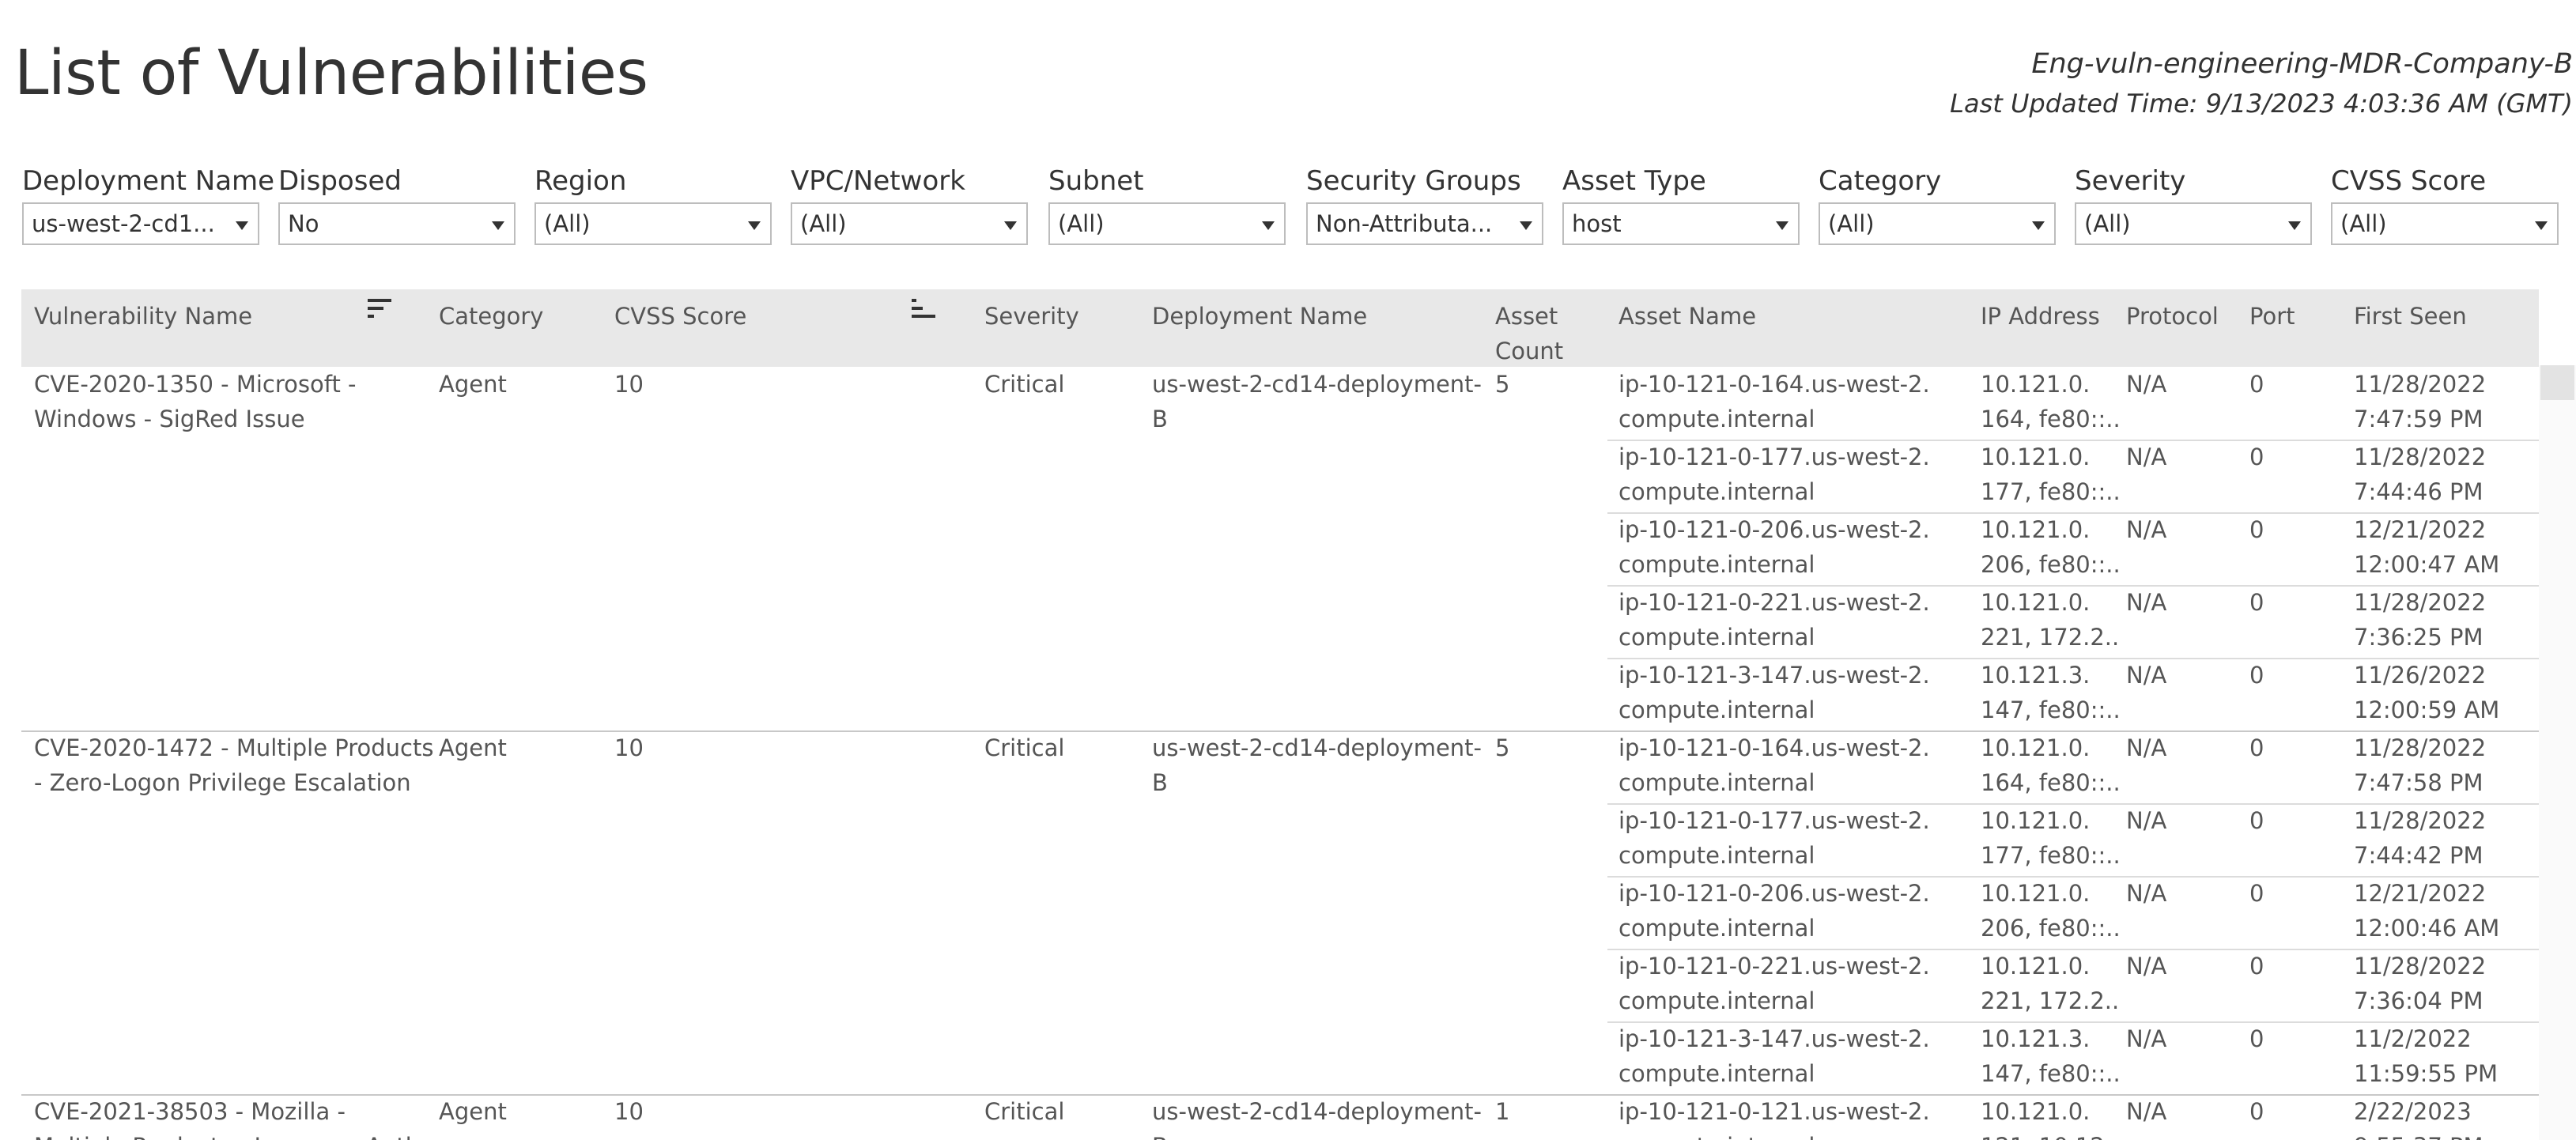 The height and width of the screenshot is (1140, 2576). I want to click on col-ip-address: IP Address, so click(2040, 316).